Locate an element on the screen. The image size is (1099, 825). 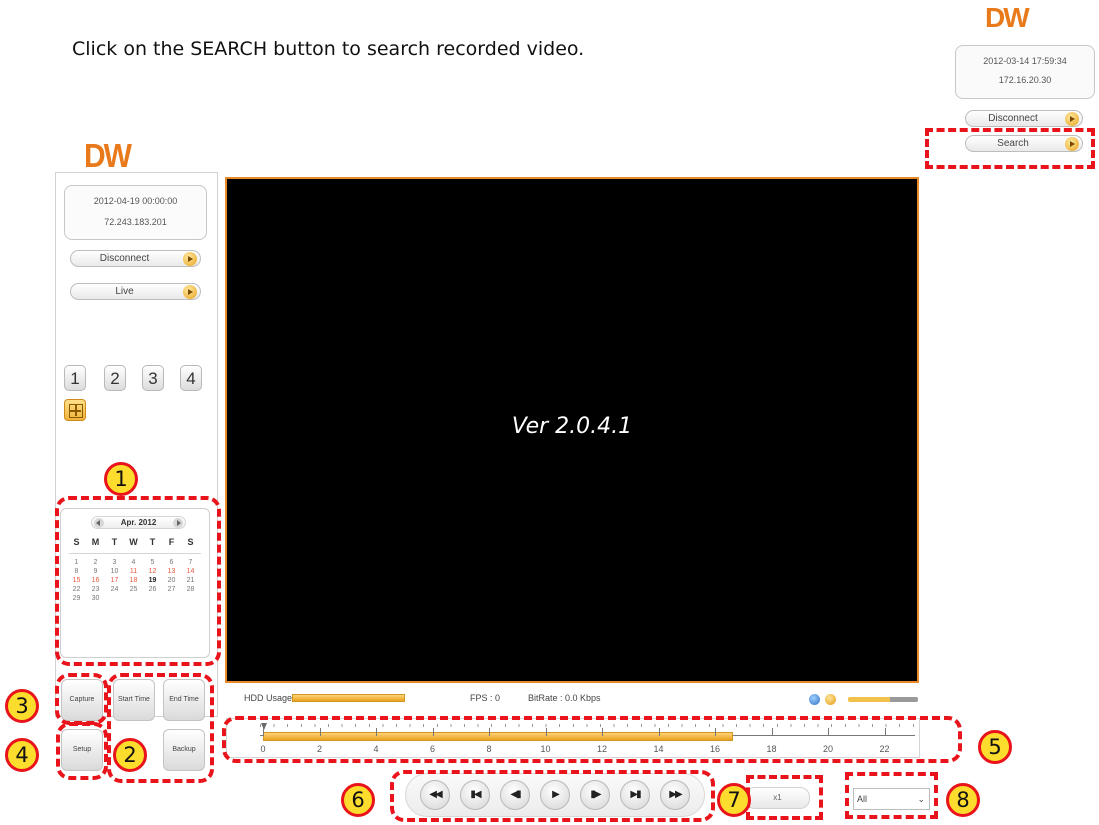
highlight-timeline is located at coordinates (592, 739).